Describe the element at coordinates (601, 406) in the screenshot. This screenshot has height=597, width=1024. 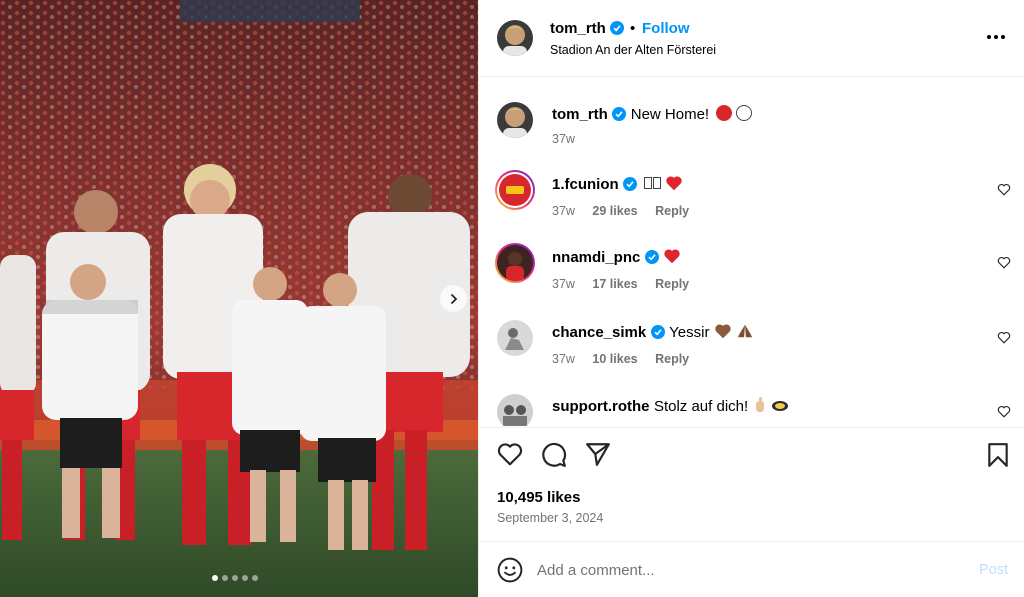
I see `comment-username: support.rothe` at that location.